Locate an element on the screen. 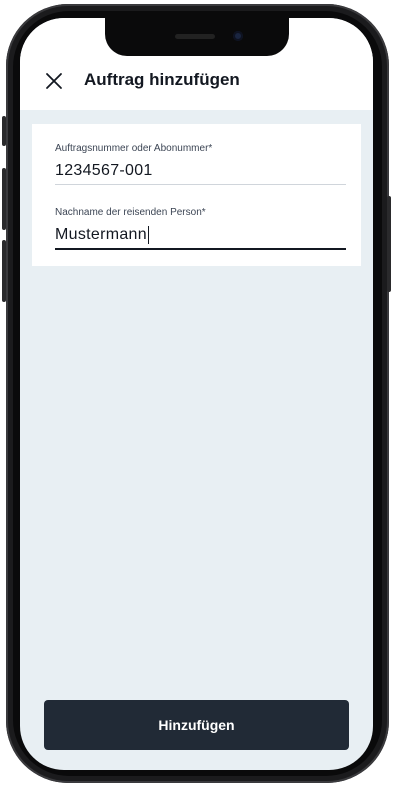  last-name-input: Mustermann is located at coordinates (101, 235).